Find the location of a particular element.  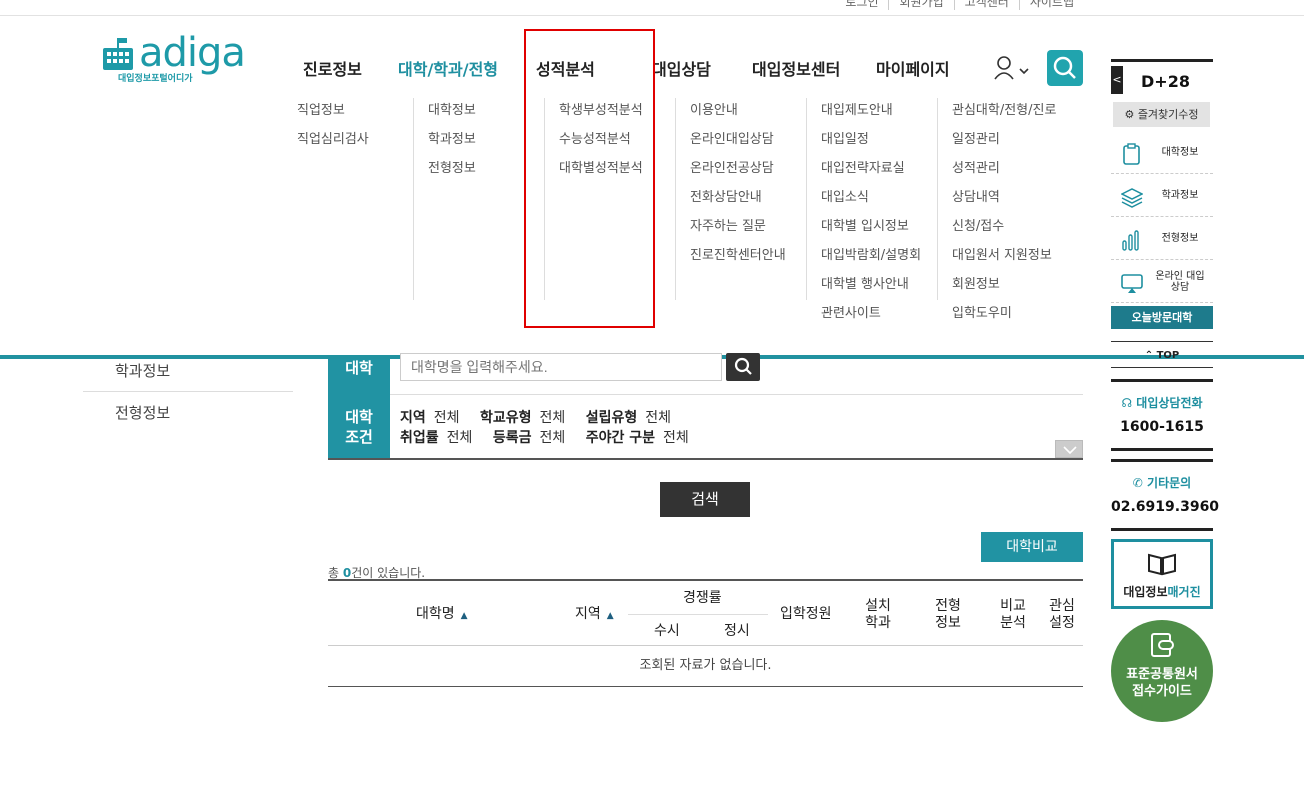

submenu-item: 대입전략자료실 is located at coordinates (871, 168).